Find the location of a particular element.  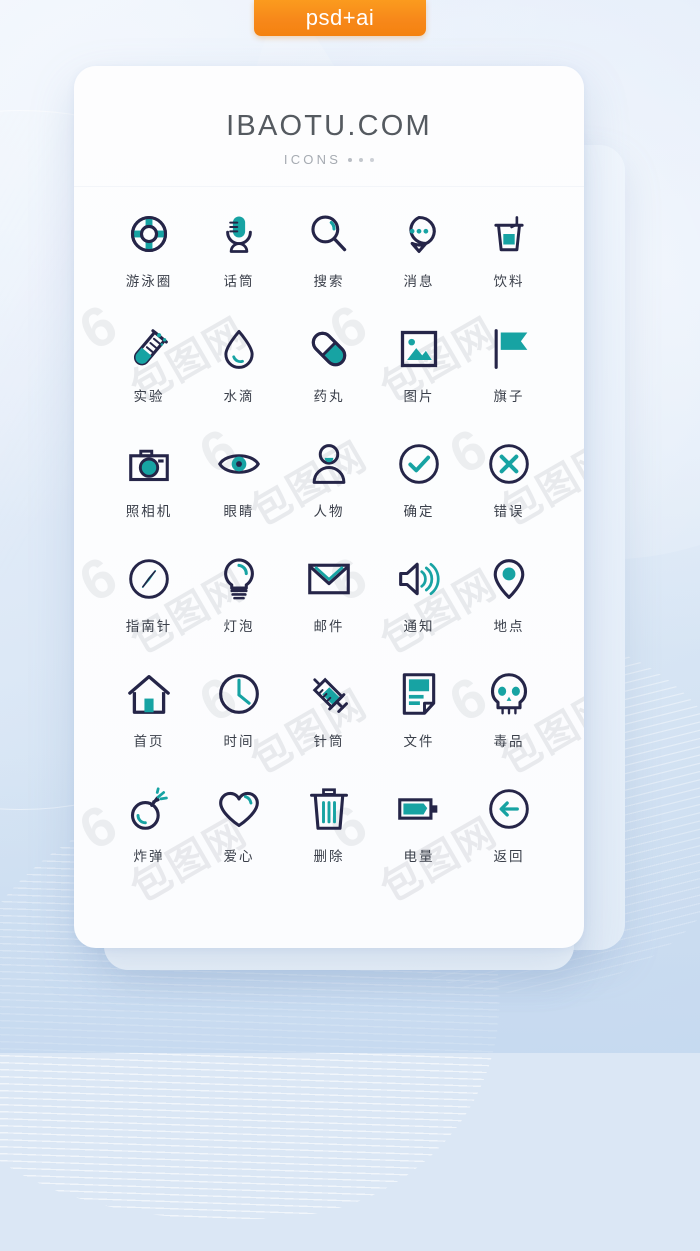

icon-cell-microphone: 话筒 is located at coordinates (239, 256).